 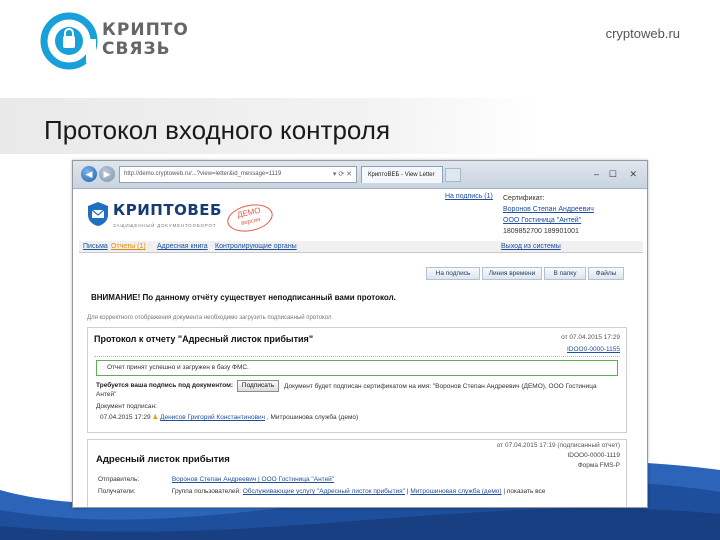 I want to click on sign-button: Подписать, so click(x=258, y=386).